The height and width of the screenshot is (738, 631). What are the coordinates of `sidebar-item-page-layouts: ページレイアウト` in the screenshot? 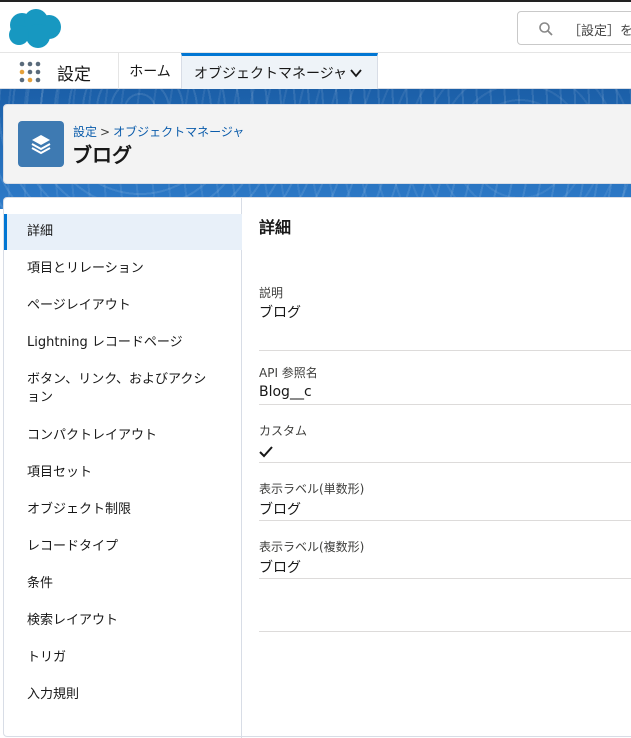 It's located at (123, 306).